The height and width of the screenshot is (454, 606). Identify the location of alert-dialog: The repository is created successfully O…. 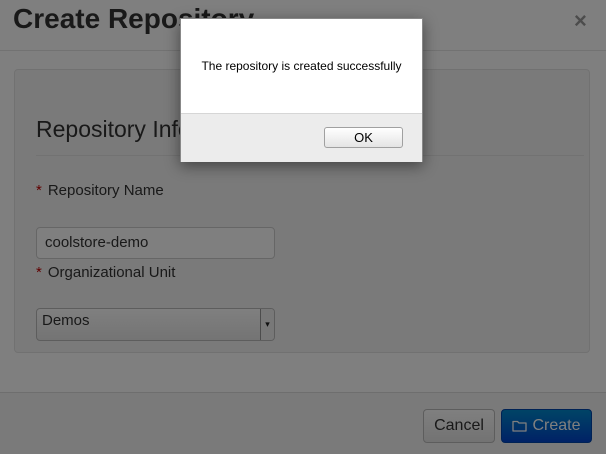
(301, 90).